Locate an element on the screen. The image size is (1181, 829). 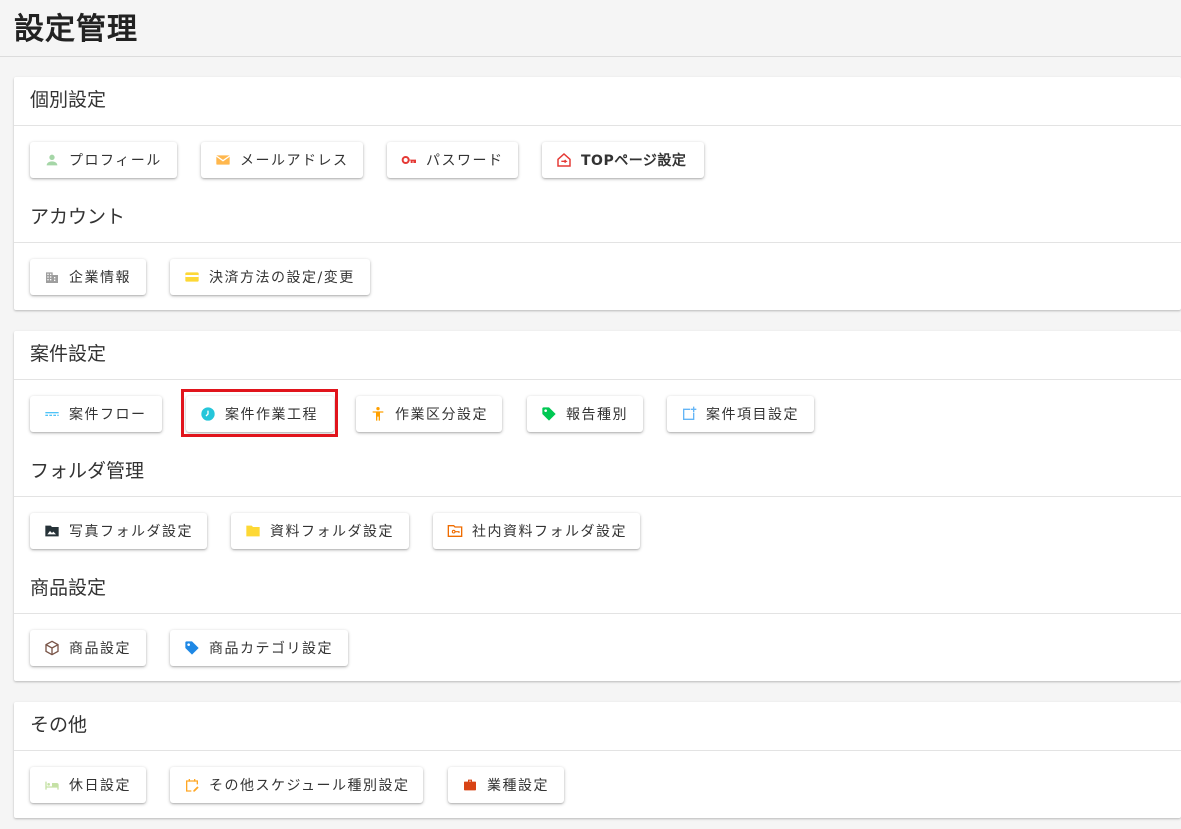
holiday-settings-button: 休日設定 is located at coordinates (88, 785).